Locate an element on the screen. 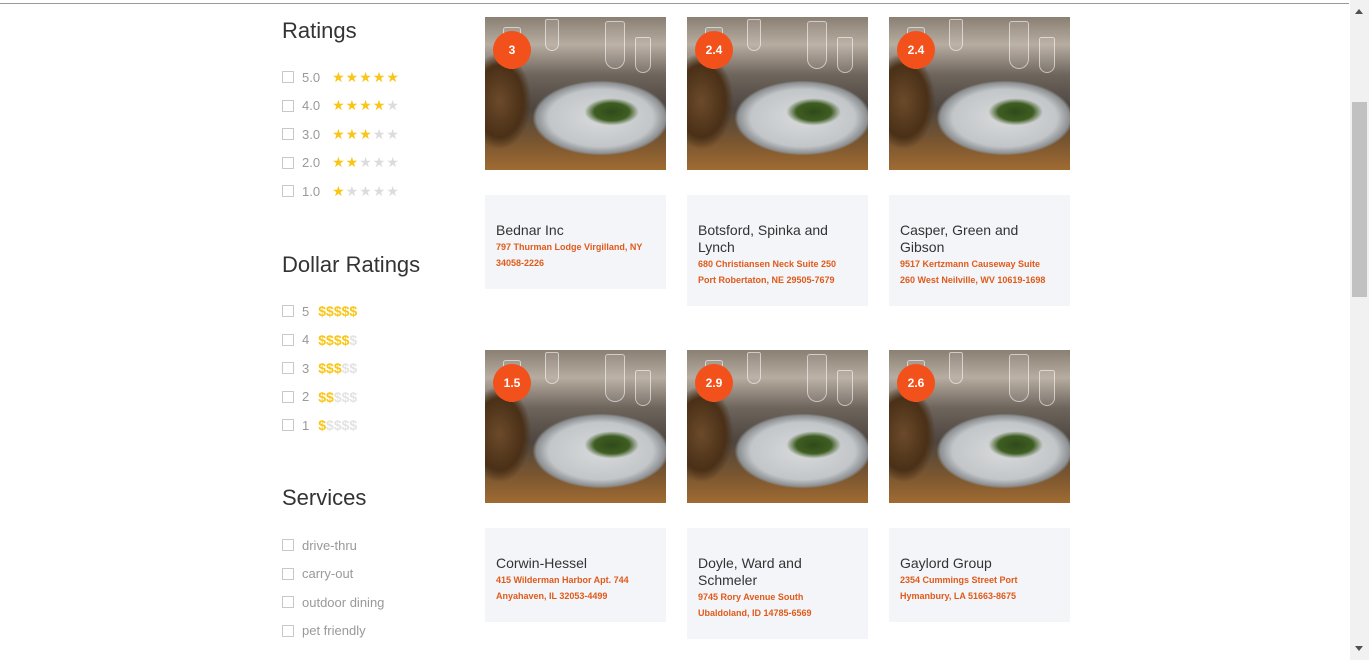 Image resolution: width=1369 pixels, height=660 pixels. service-filter-label: outdoor dining is located at coordinates (343, 602).